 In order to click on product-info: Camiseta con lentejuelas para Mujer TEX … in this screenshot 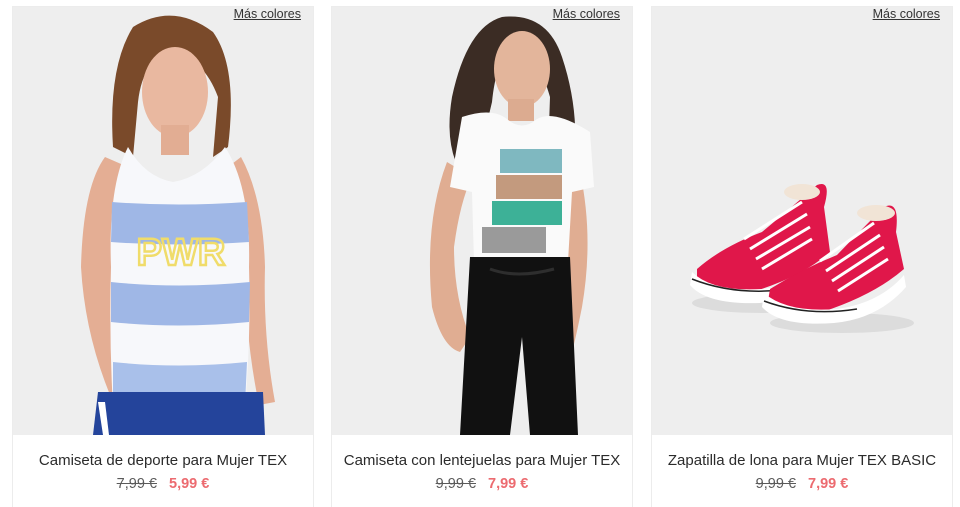, I will do `click(482, 471)`.